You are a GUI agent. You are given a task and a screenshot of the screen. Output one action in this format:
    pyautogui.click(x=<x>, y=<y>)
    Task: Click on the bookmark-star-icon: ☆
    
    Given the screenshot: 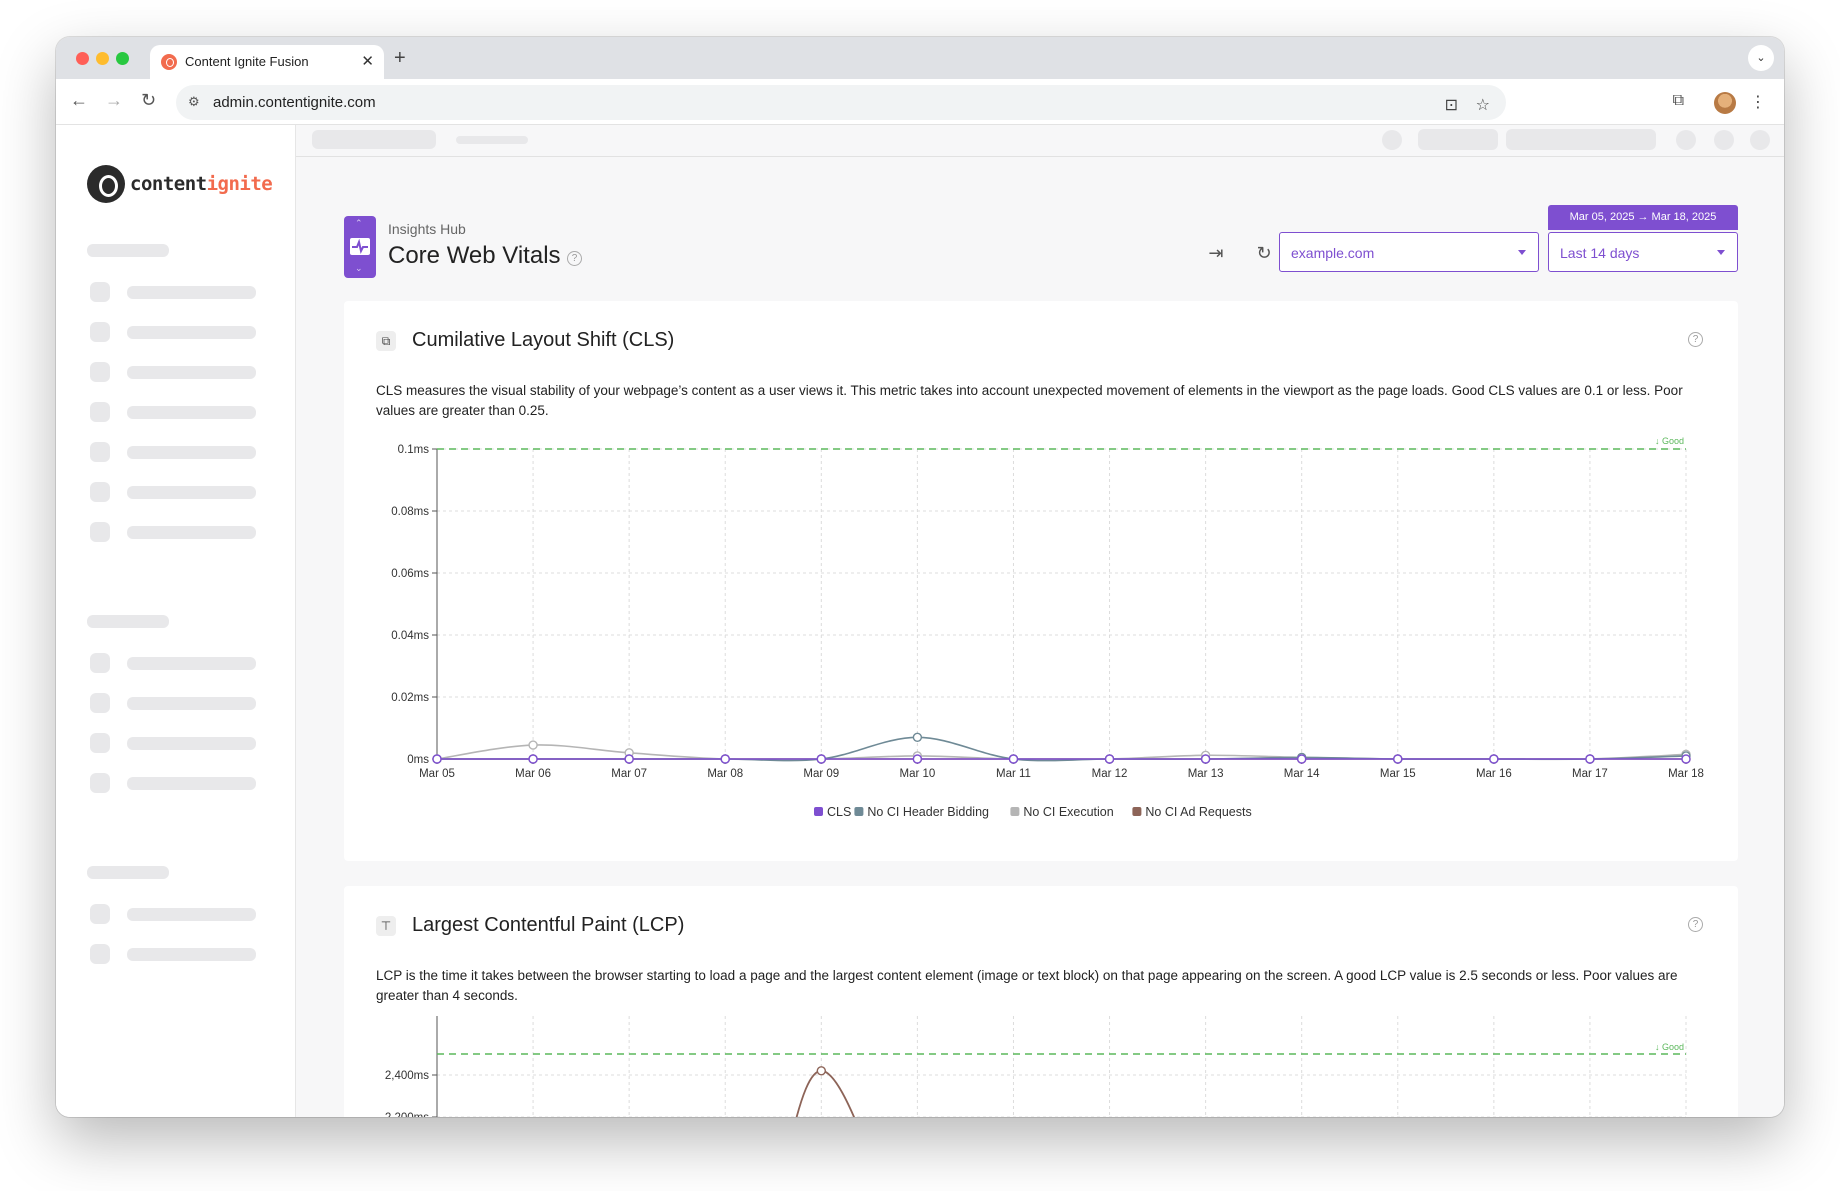 What is the action you would take?
    pyautogui.click(x=1483, y=105)
    